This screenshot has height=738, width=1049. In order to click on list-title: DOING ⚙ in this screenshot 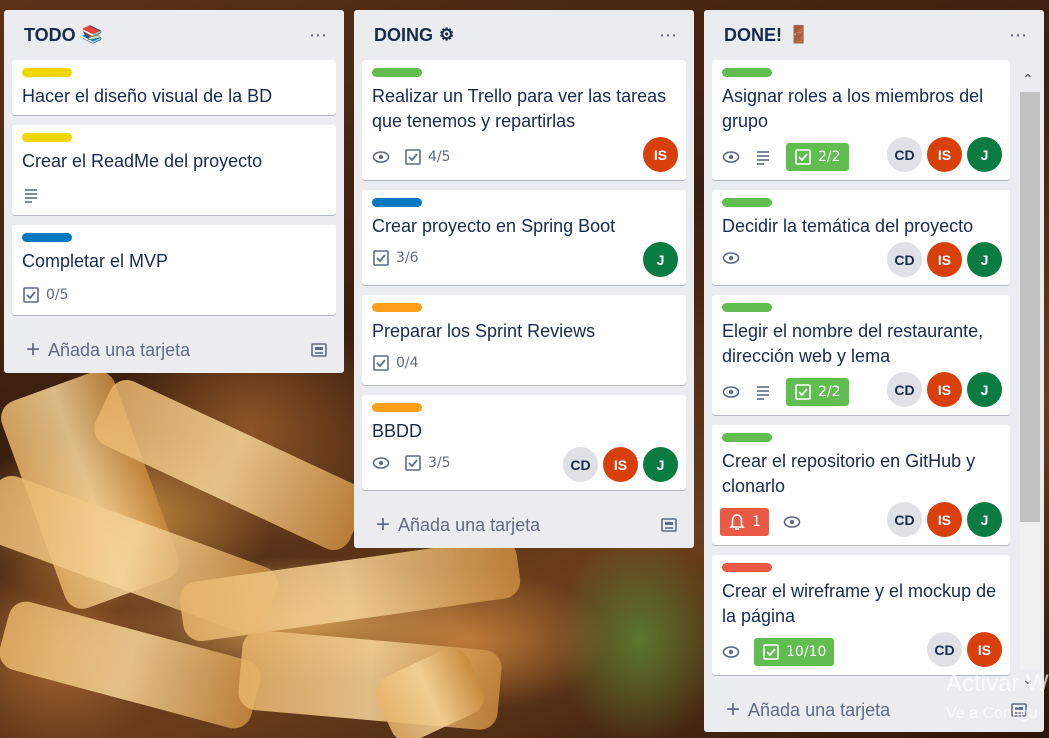, I will do `click(414, 35)`.